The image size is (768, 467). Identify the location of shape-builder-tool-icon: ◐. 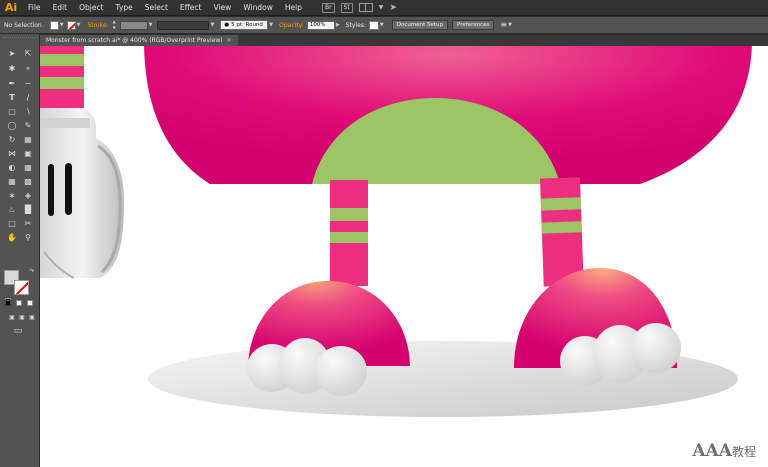
(12, 168).